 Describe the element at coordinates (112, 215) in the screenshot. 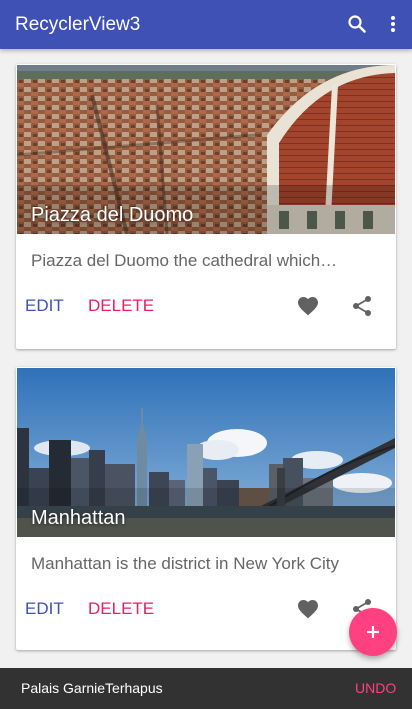

I see `card-title: Piazza del Duomo` at that location.